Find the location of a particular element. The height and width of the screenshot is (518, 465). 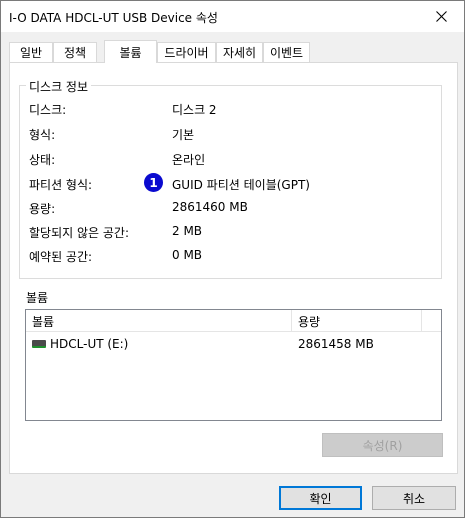

table-row: HDCL-UT (E:) 2861458 MB is located at coordinates (233, 344).